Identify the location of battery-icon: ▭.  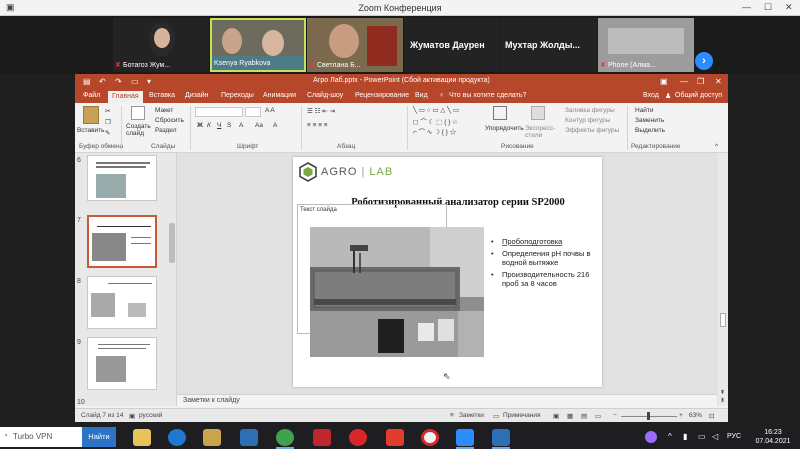
(702, 436).